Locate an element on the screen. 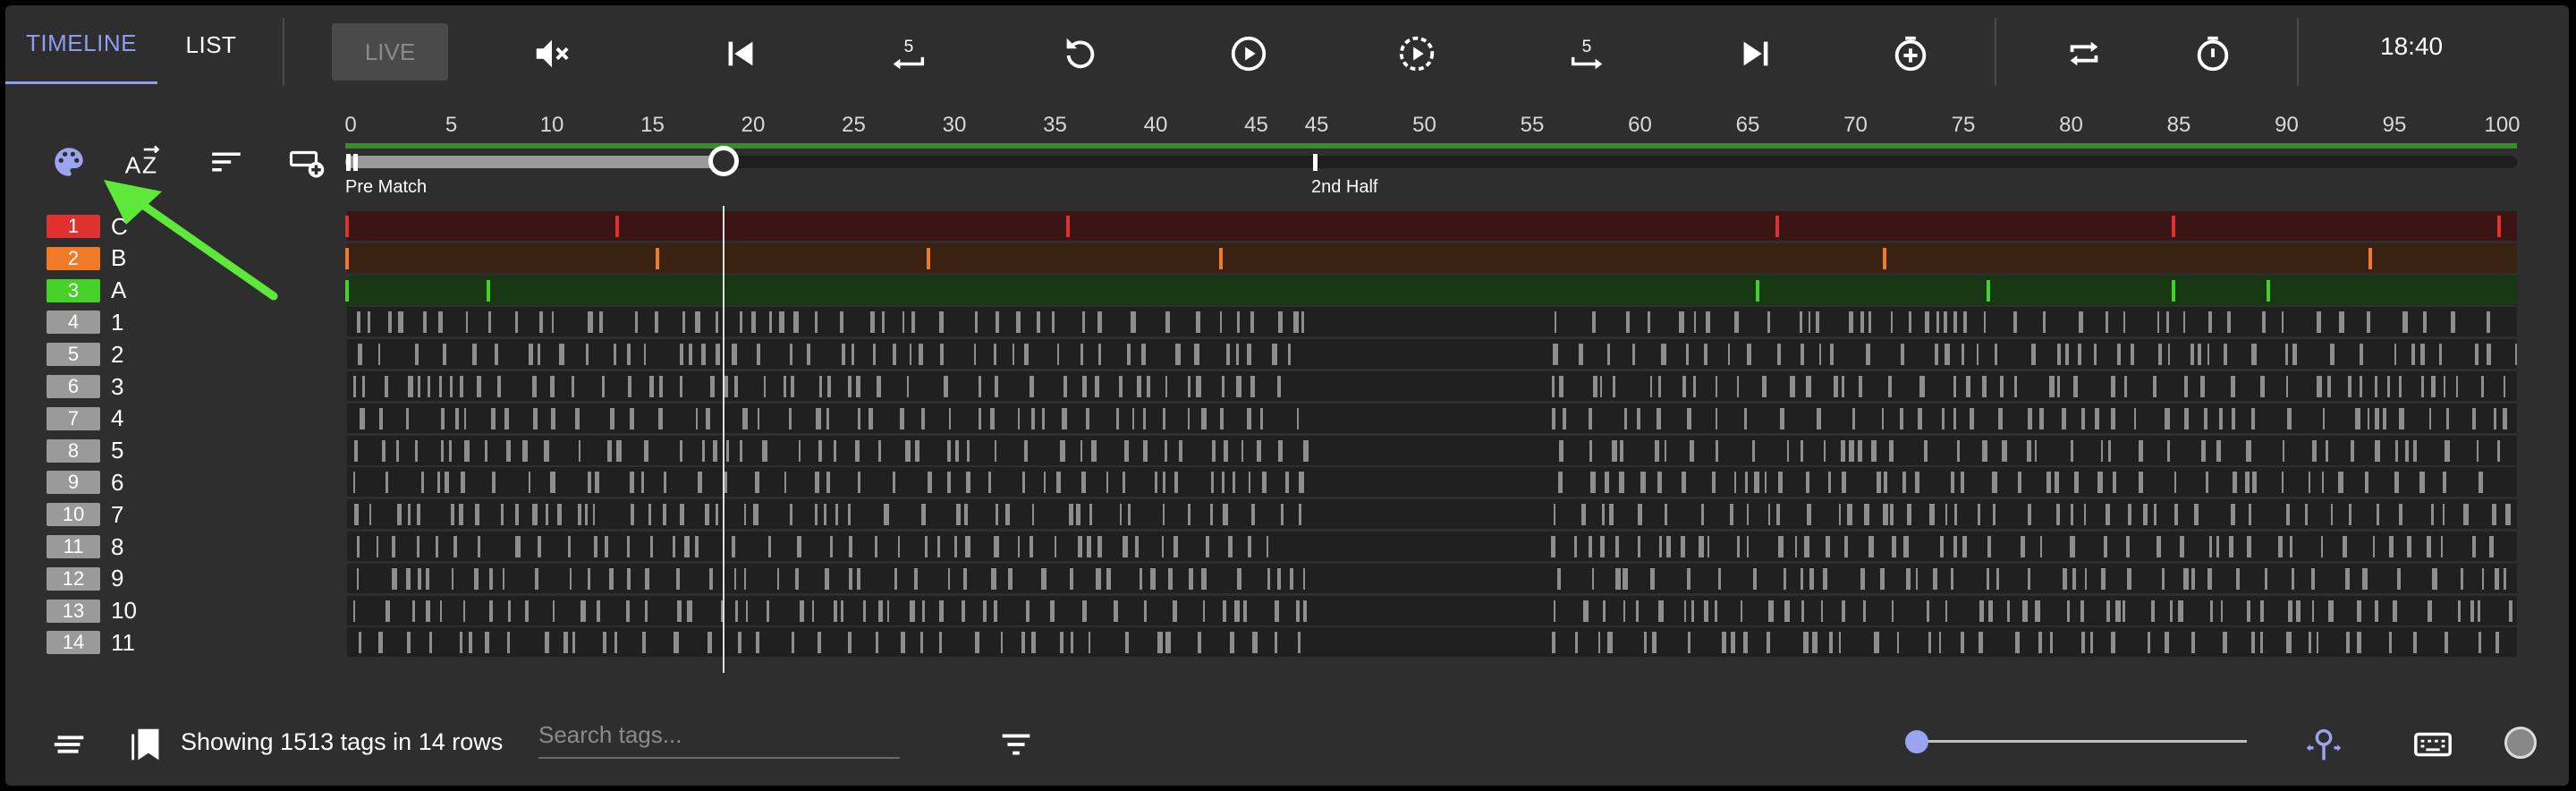 This screenshot has width=2576, height=791. mute-icon is located at coordinates (552, 54).